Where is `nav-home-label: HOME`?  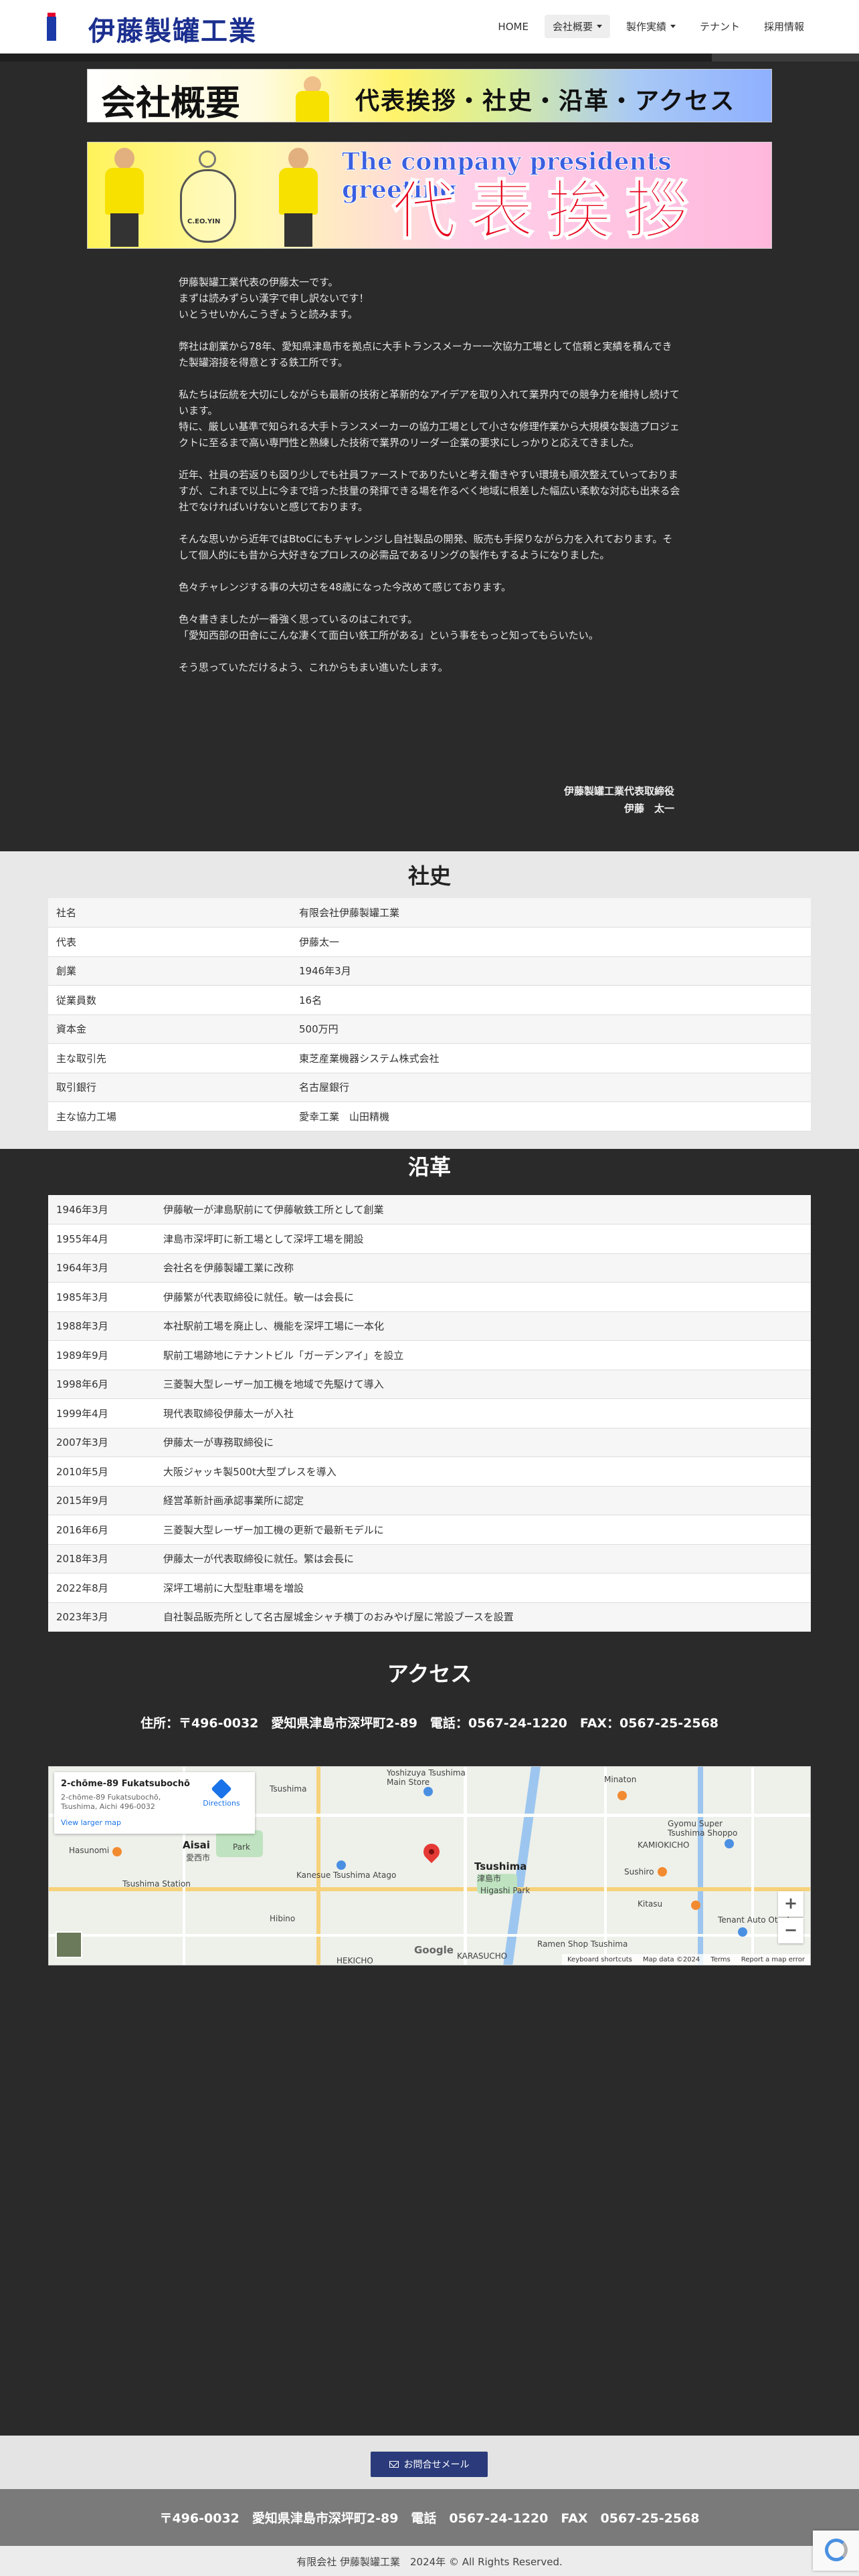 nav-home-label: HOME is located at coordinates (513, 27).